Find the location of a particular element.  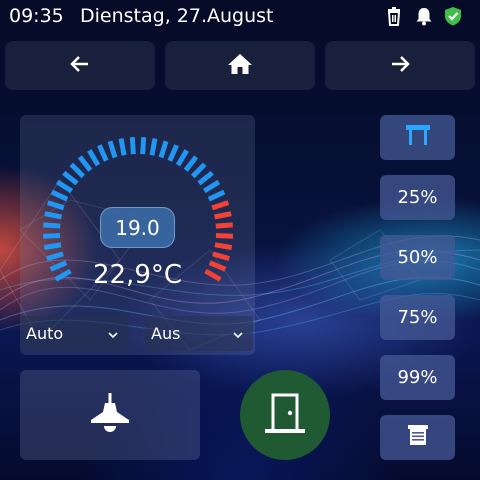

shutter-25-button: 25% is located at coordinates (417, 197).